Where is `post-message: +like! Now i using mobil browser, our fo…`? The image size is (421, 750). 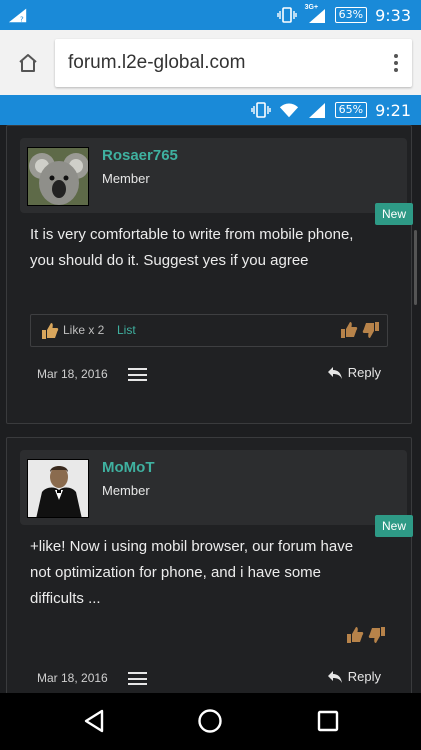 post-message: +like! Now i using mobil browser, our fo… is located at coordinates (192, 572).